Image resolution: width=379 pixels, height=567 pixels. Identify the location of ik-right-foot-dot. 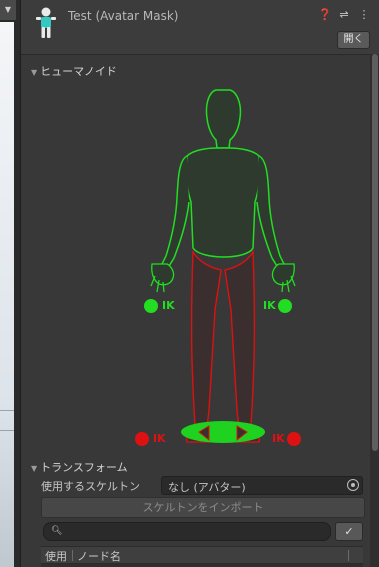
(294, 439).